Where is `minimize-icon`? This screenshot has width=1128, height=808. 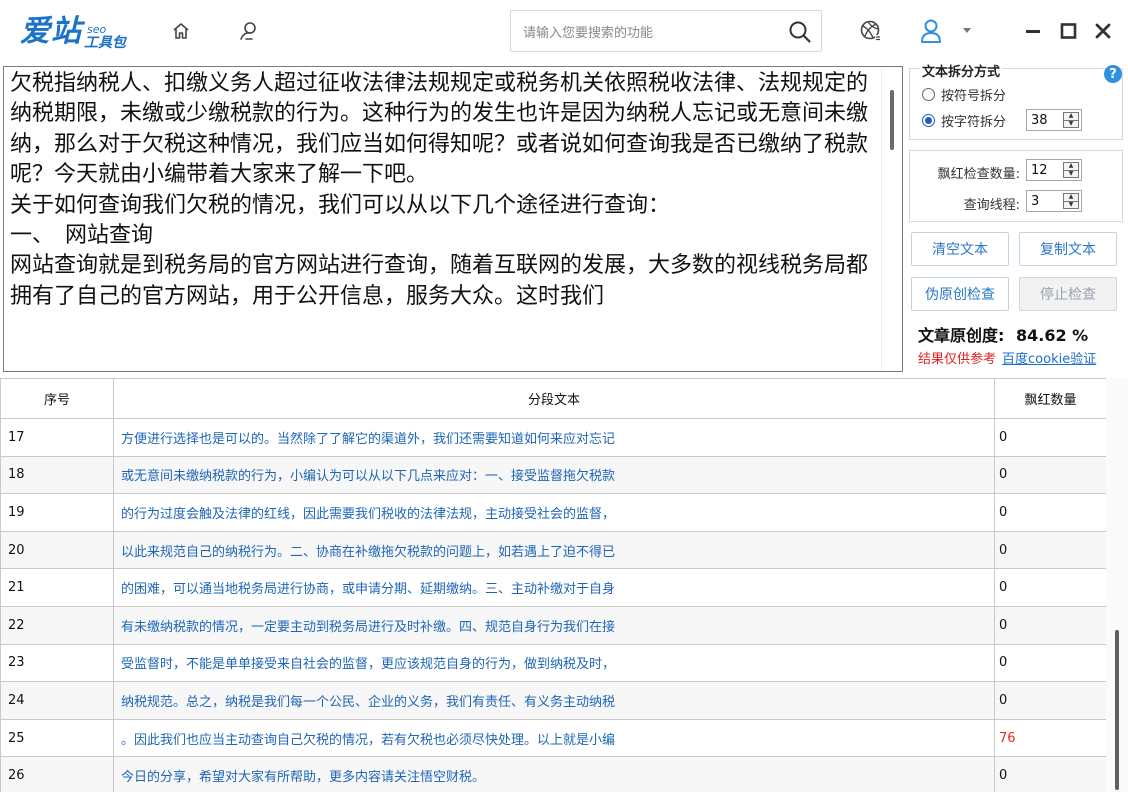
minimize-icon is located at coordinates (1033, 31).